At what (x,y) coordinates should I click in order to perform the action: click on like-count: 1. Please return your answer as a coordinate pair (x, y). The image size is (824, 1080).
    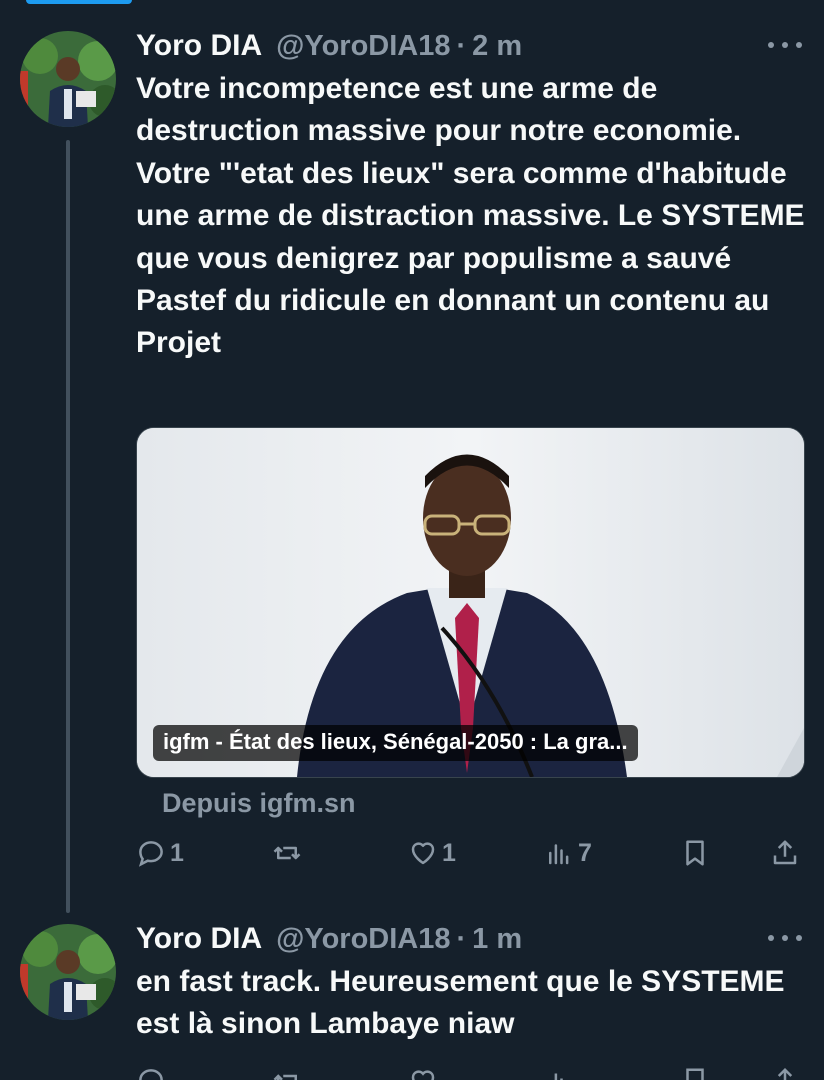
    Looking at the image, I should click on (449, 852).